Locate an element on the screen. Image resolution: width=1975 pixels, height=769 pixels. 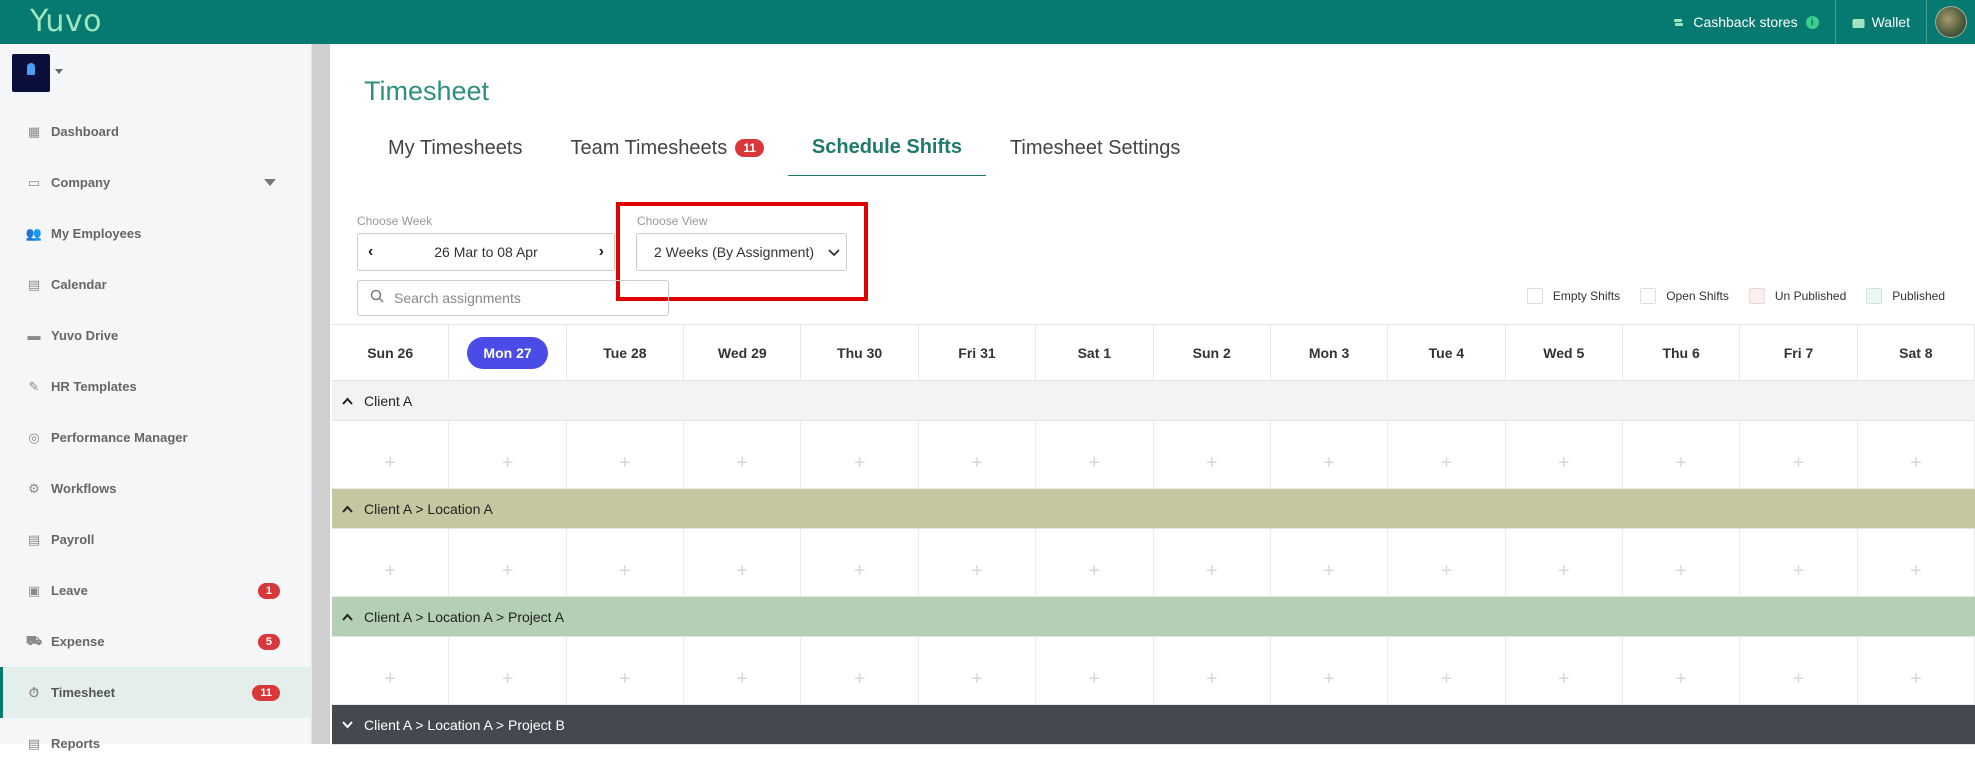
cogs-icon: ⚙ is located at coordinates (34, 488).